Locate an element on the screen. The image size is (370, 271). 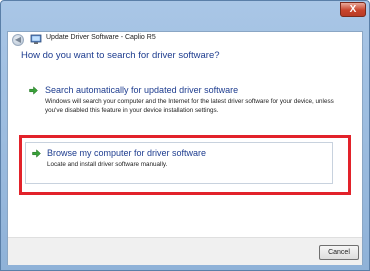
window-title: Update Driver Software - Caplio R5 is located at coordinates (101, 37).